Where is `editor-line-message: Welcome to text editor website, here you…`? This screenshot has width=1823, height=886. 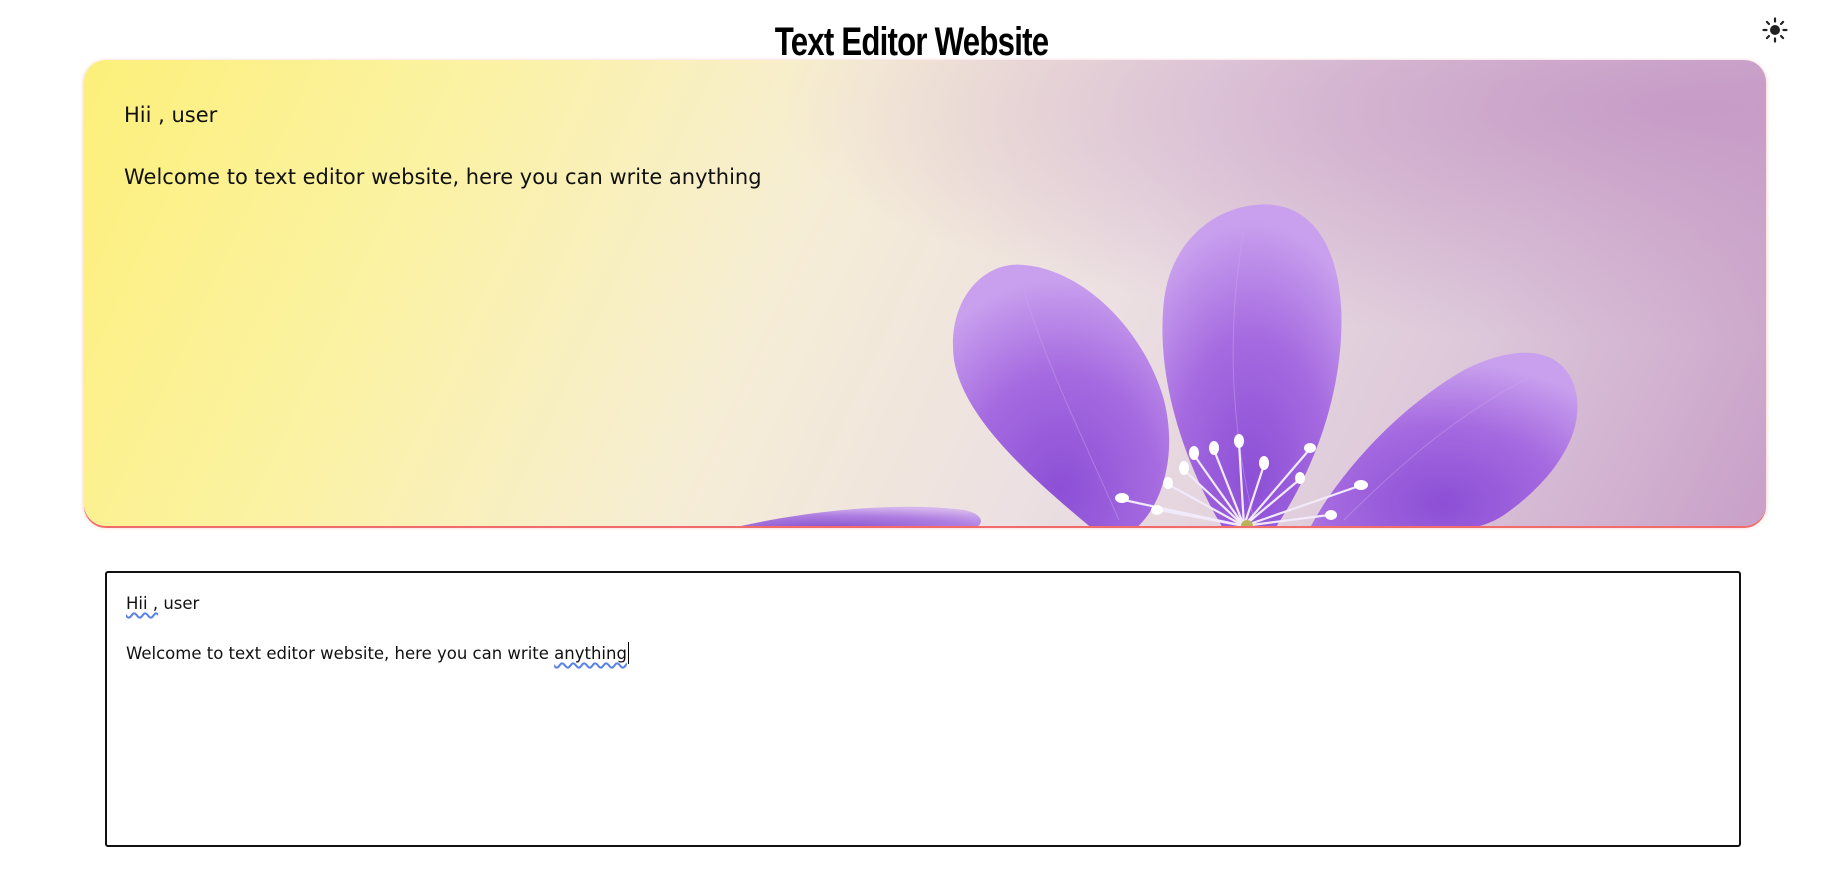 editor-line-message: Welcome to text editor website, here you… is located at coordinates (923, 653).